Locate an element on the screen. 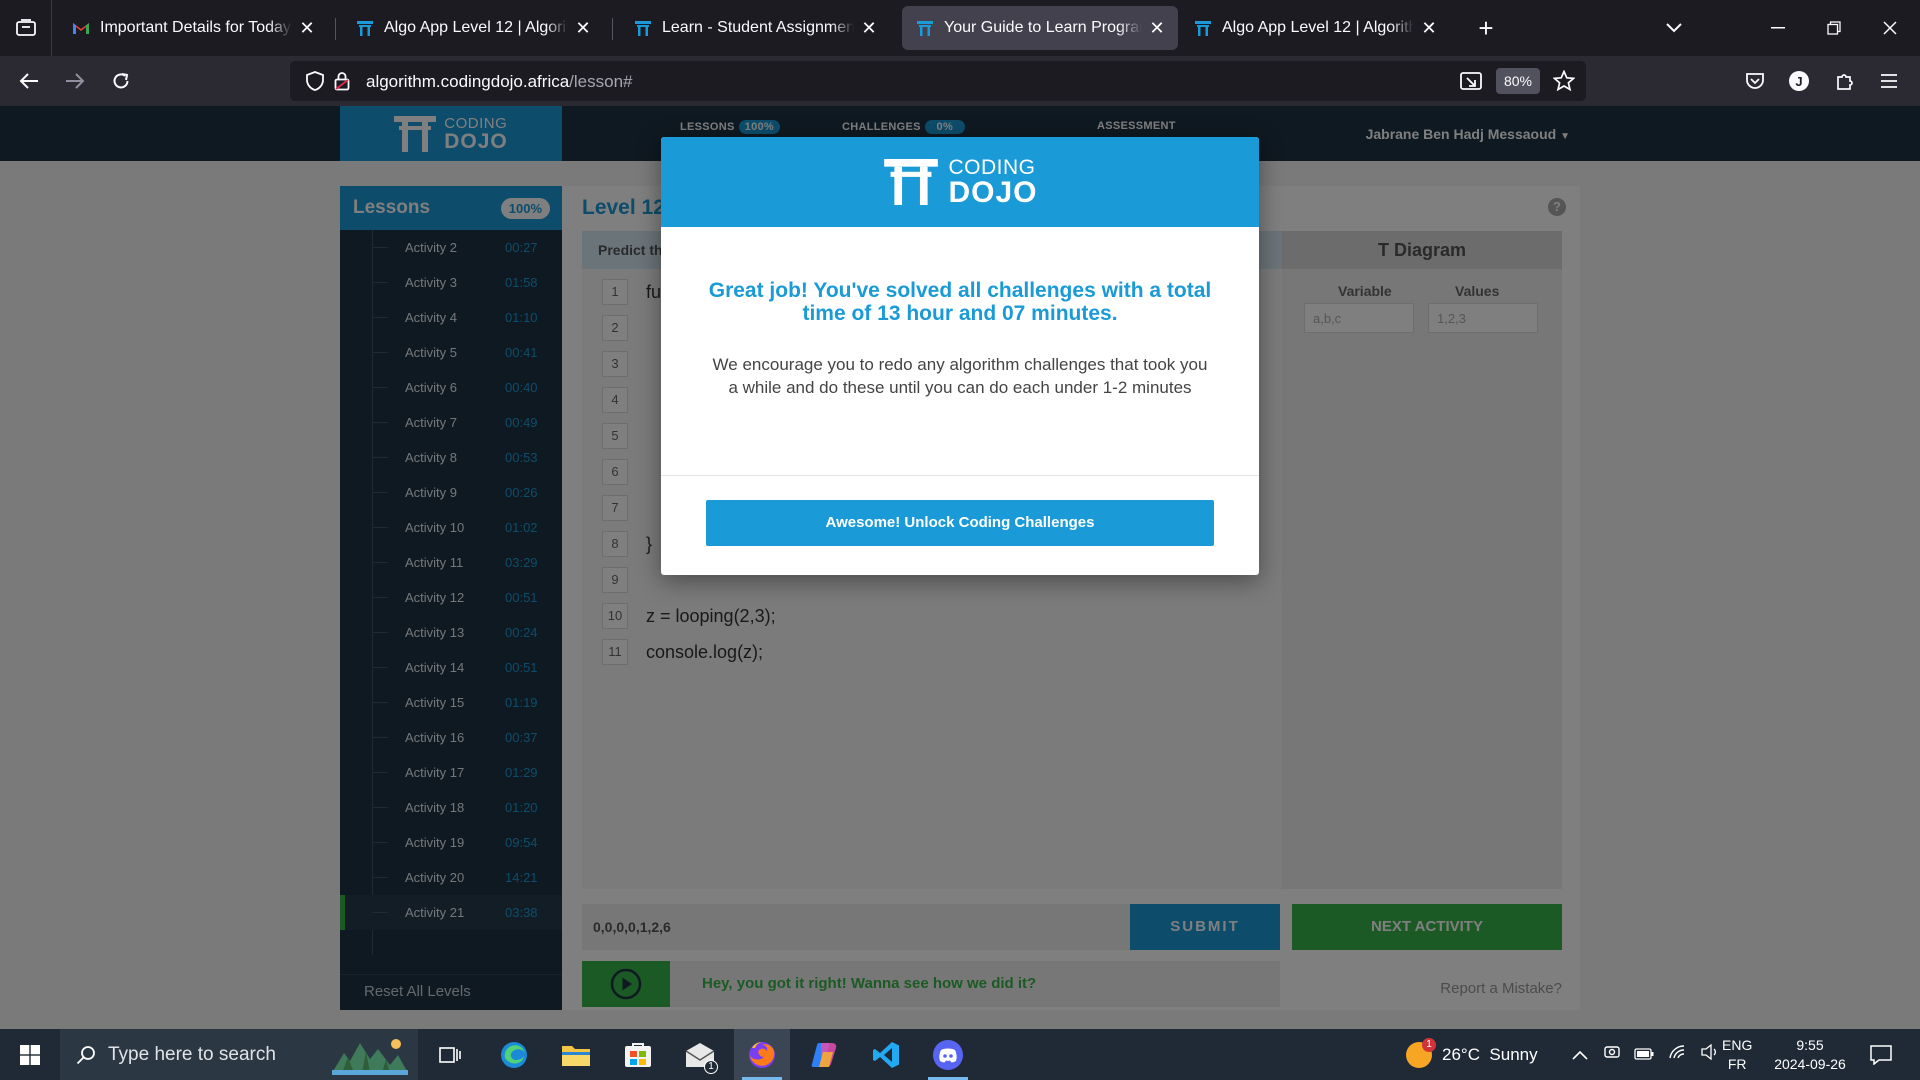  tab-title: Algo App Level 12 | Algorithm C is located at coordinates (476, 27).